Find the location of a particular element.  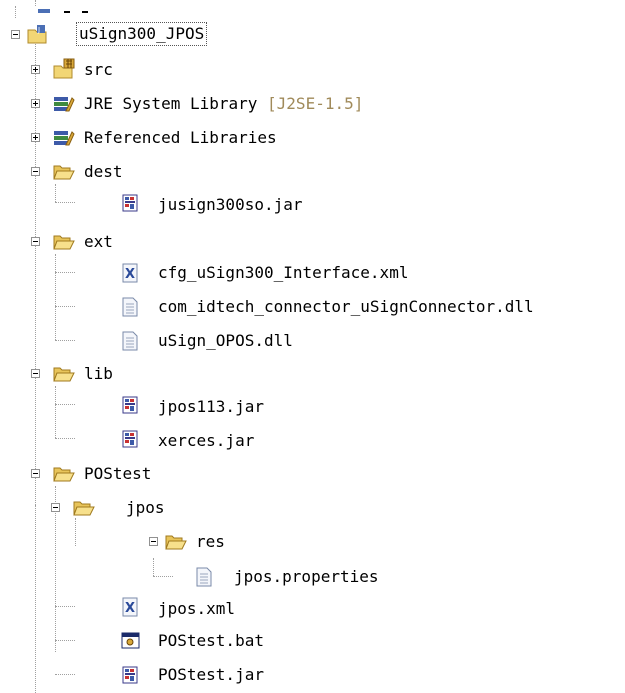

tree-file-label: POStest.jar is located at coordinates (211, 675).